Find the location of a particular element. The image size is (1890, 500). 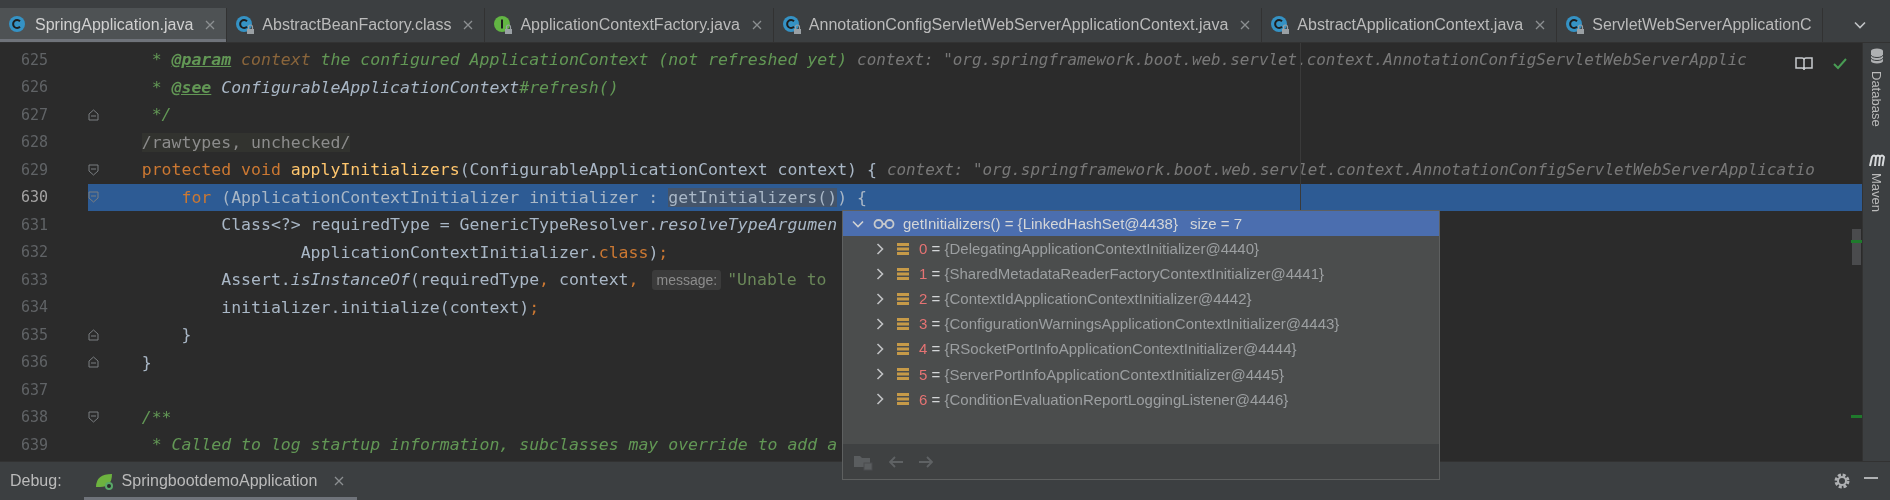

line-number: 633 is located at coordinates (33, 279).